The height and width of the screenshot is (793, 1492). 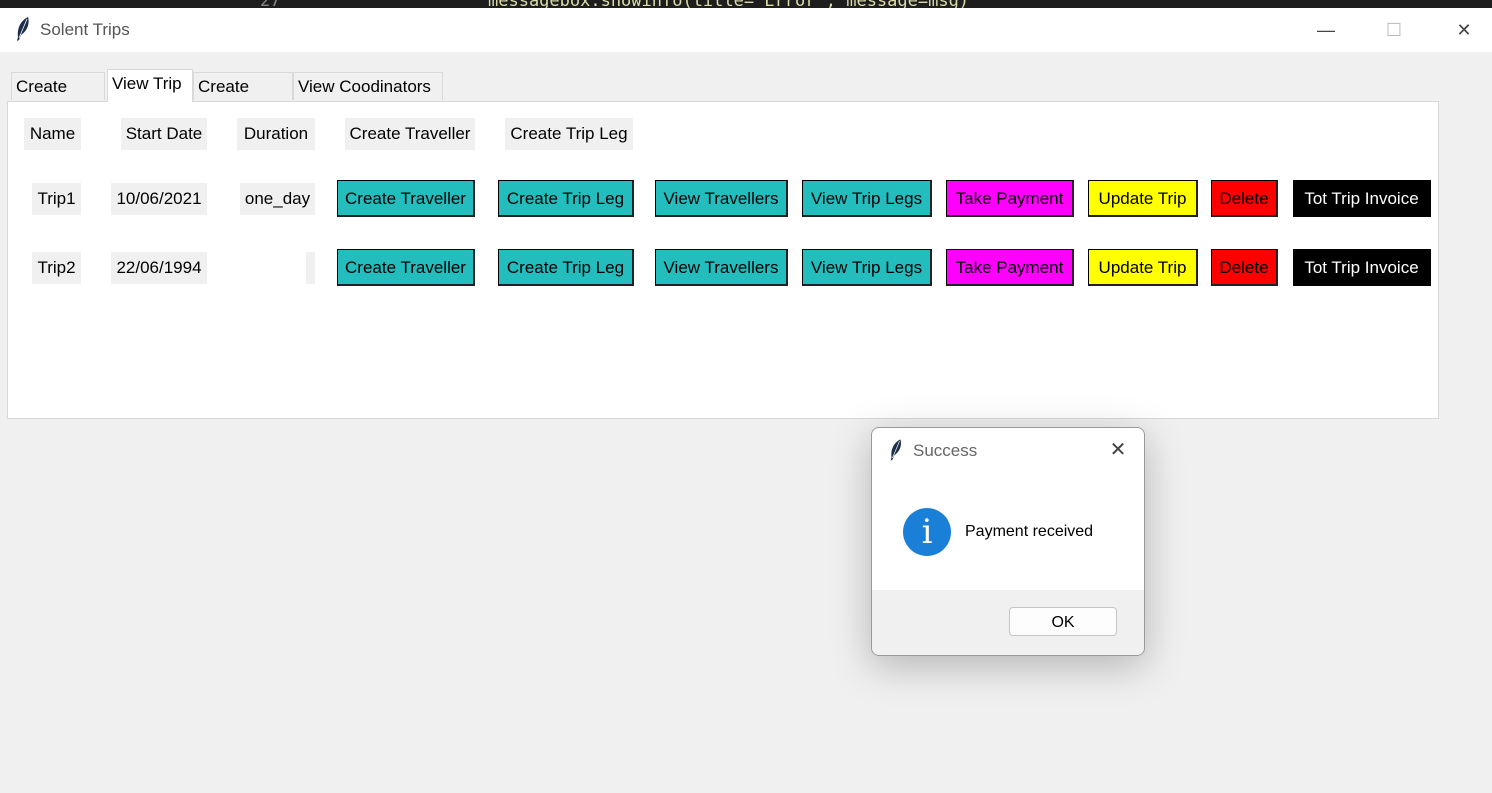 I want to click on header-create-trip-leg: Create Trip Leg, so click(x=569, y=134).